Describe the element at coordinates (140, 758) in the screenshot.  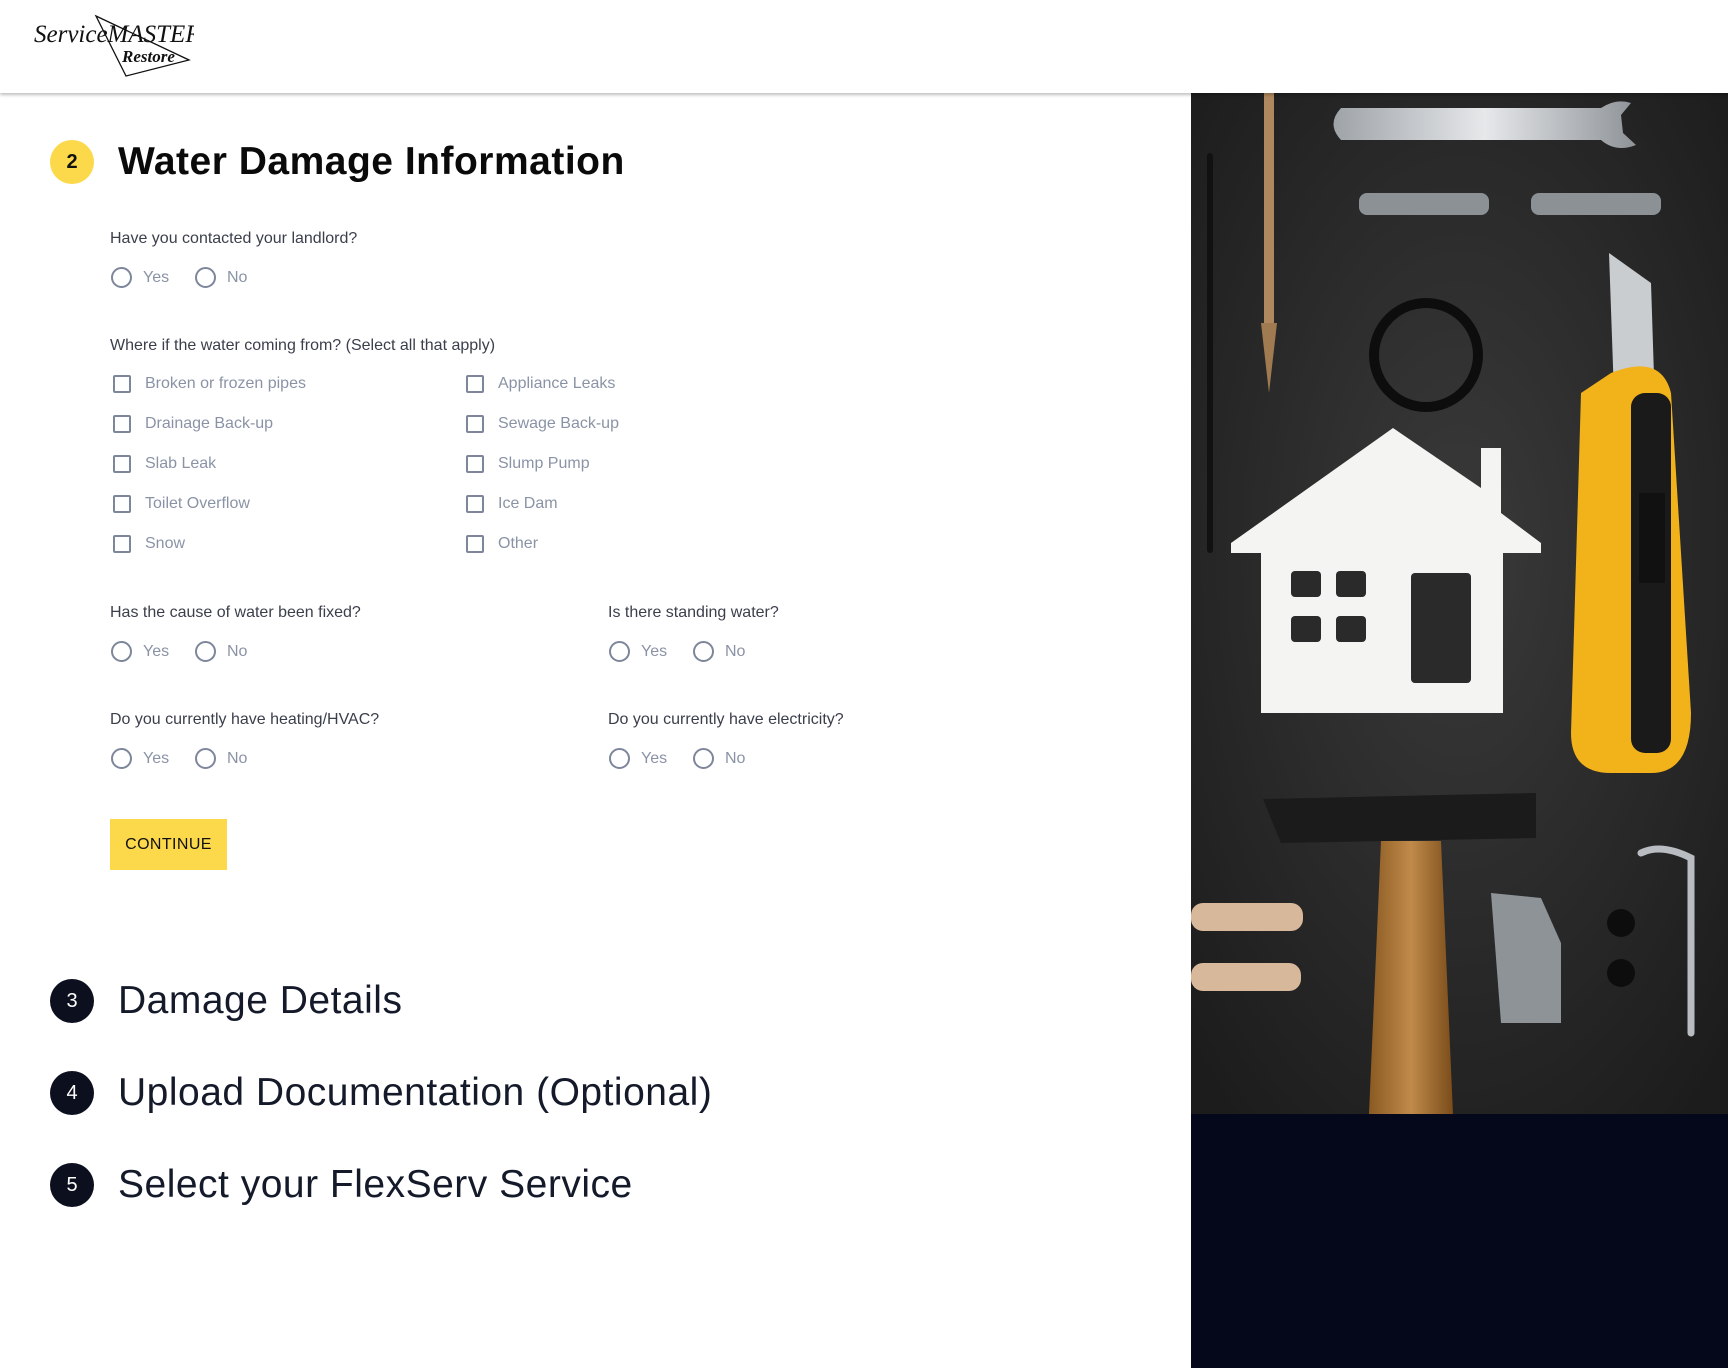
I see `heating-yes-radio: Yes` at that location.